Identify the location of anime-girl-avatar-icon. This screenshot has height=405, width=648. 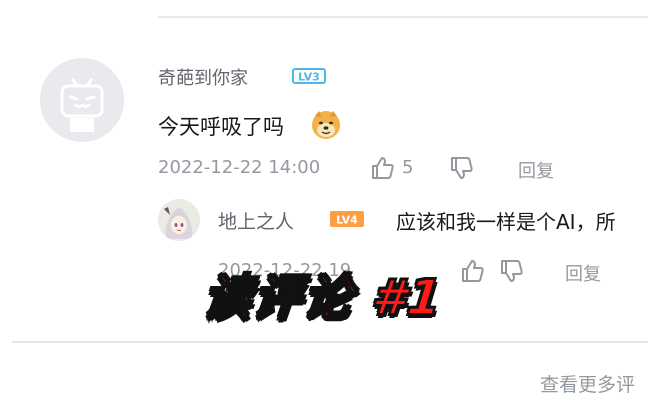
(179, 220).